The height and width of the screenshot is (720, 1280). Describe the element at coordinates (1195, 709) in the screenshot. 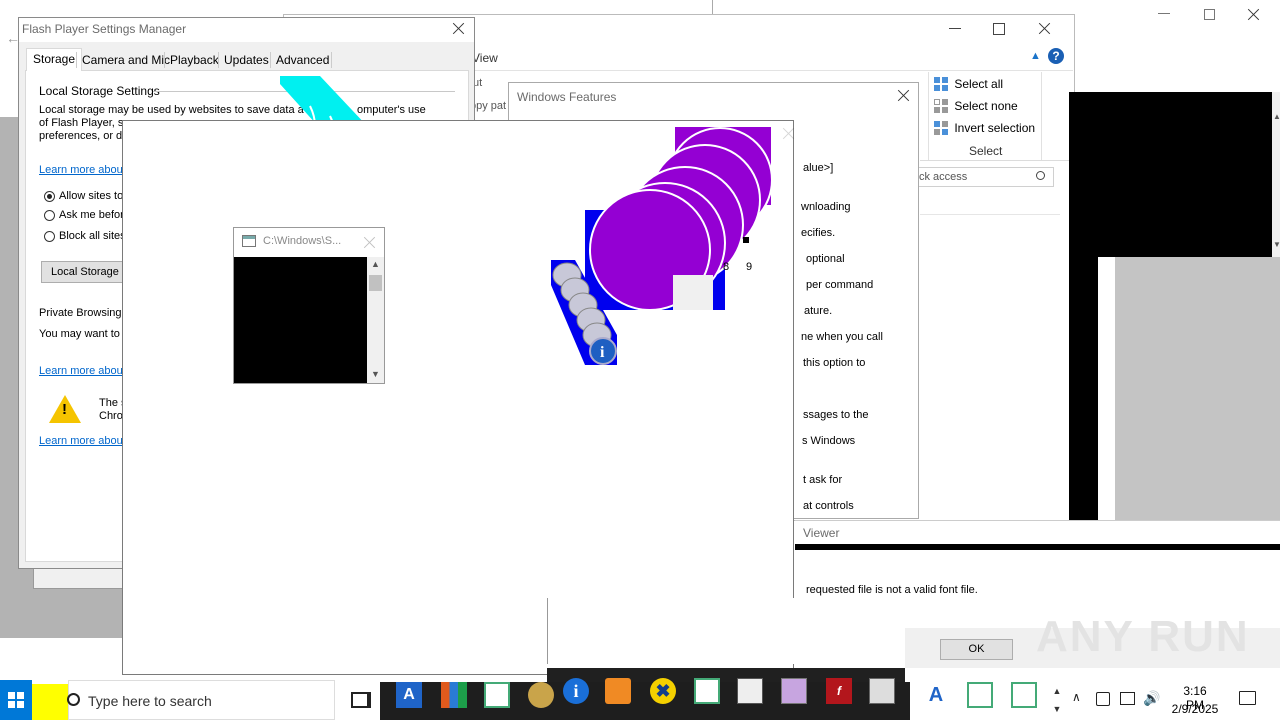

I see `clock-date: 2/9/2025` at that location.